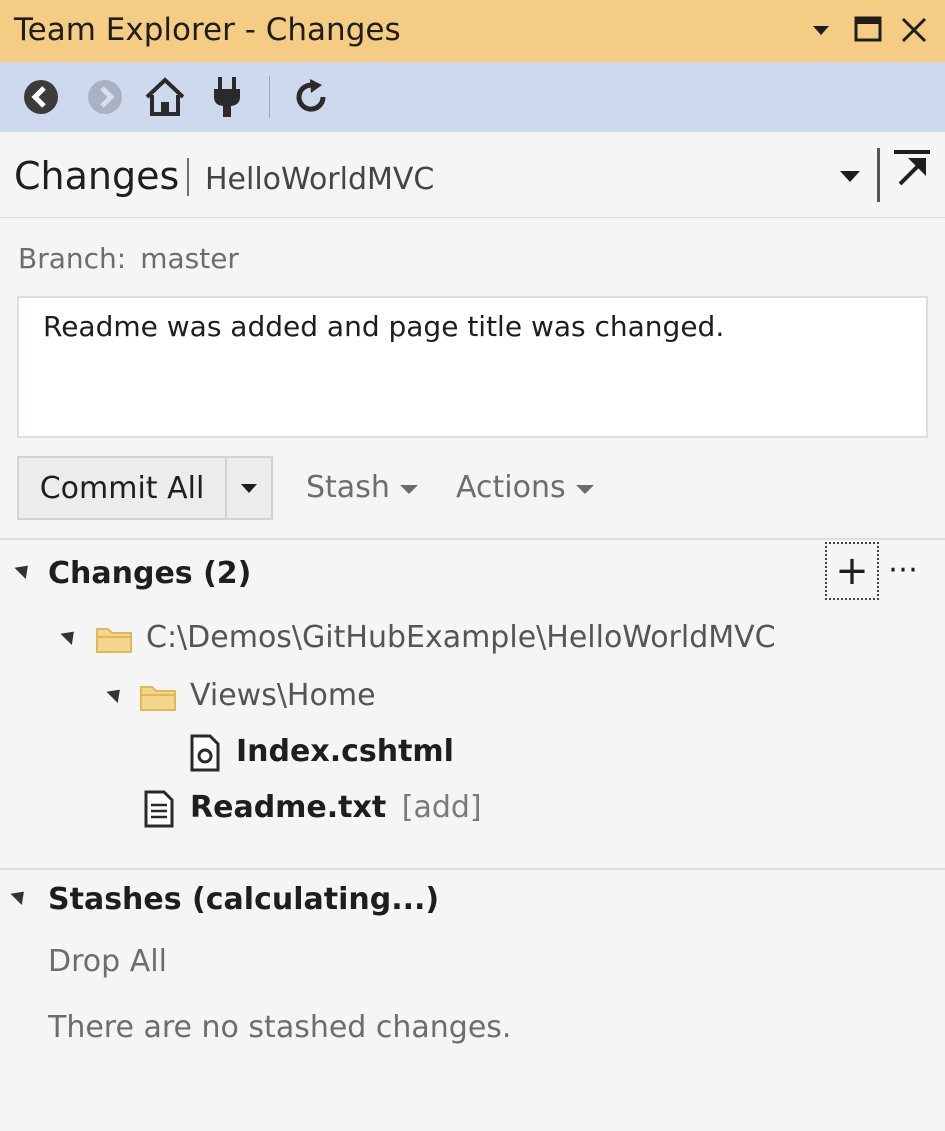 This screenshot has height=1131, width=945. I want to click on close-icon, so click(914, 35).